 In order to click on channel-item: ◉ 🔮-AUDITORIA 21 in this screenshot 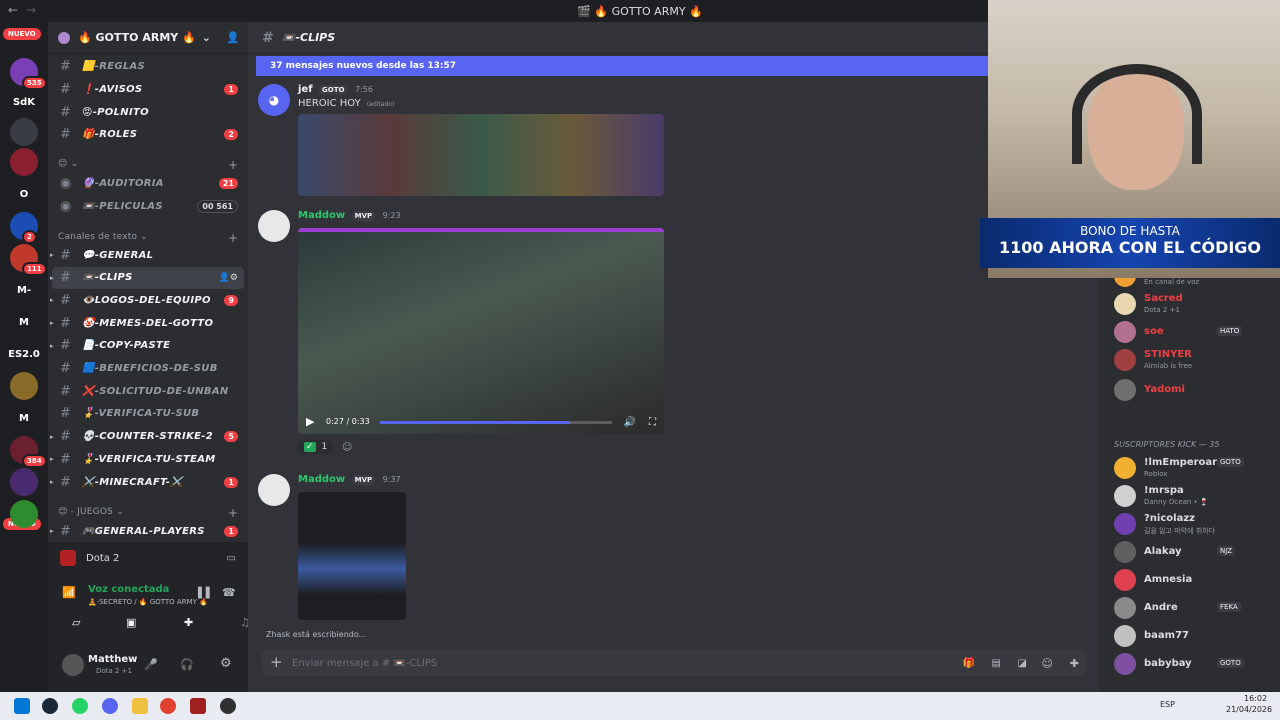, I will do `click(148, 183)`.